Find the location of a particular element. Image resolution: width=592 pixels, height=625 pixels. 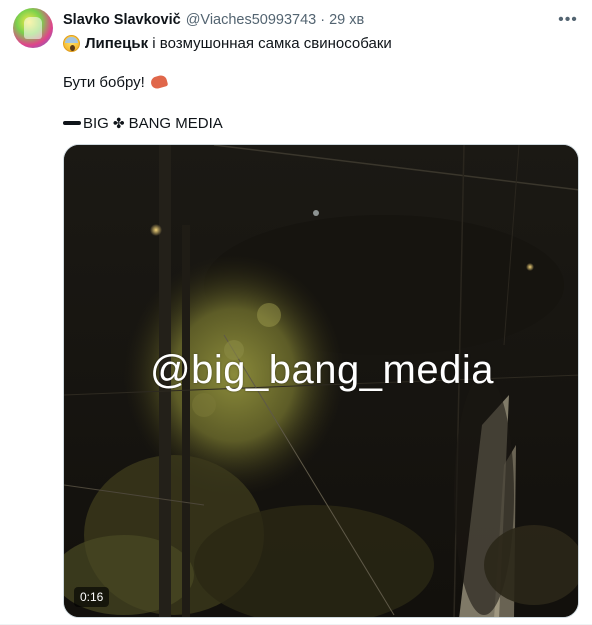

author-name: Slavko Slavkovič is located at coordinates (122, 20).